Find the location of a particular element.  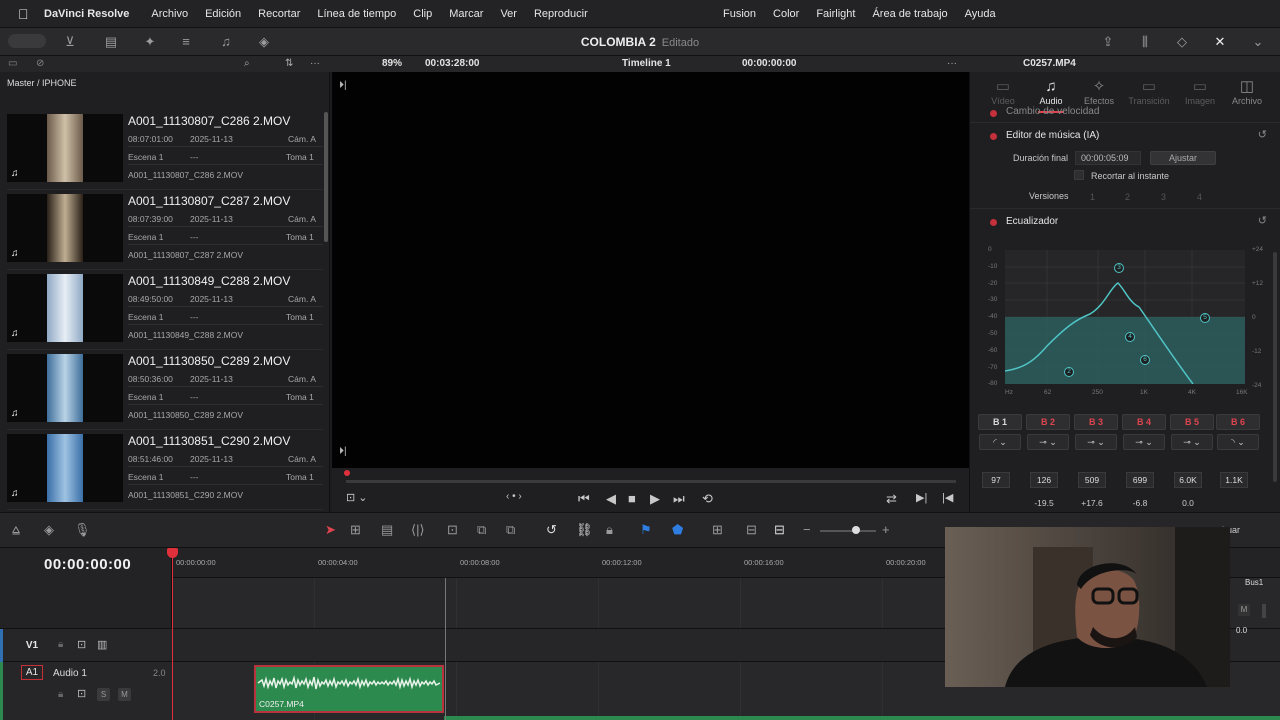

menu-reproducir: Reproducir is located at coordinates (561, 14).